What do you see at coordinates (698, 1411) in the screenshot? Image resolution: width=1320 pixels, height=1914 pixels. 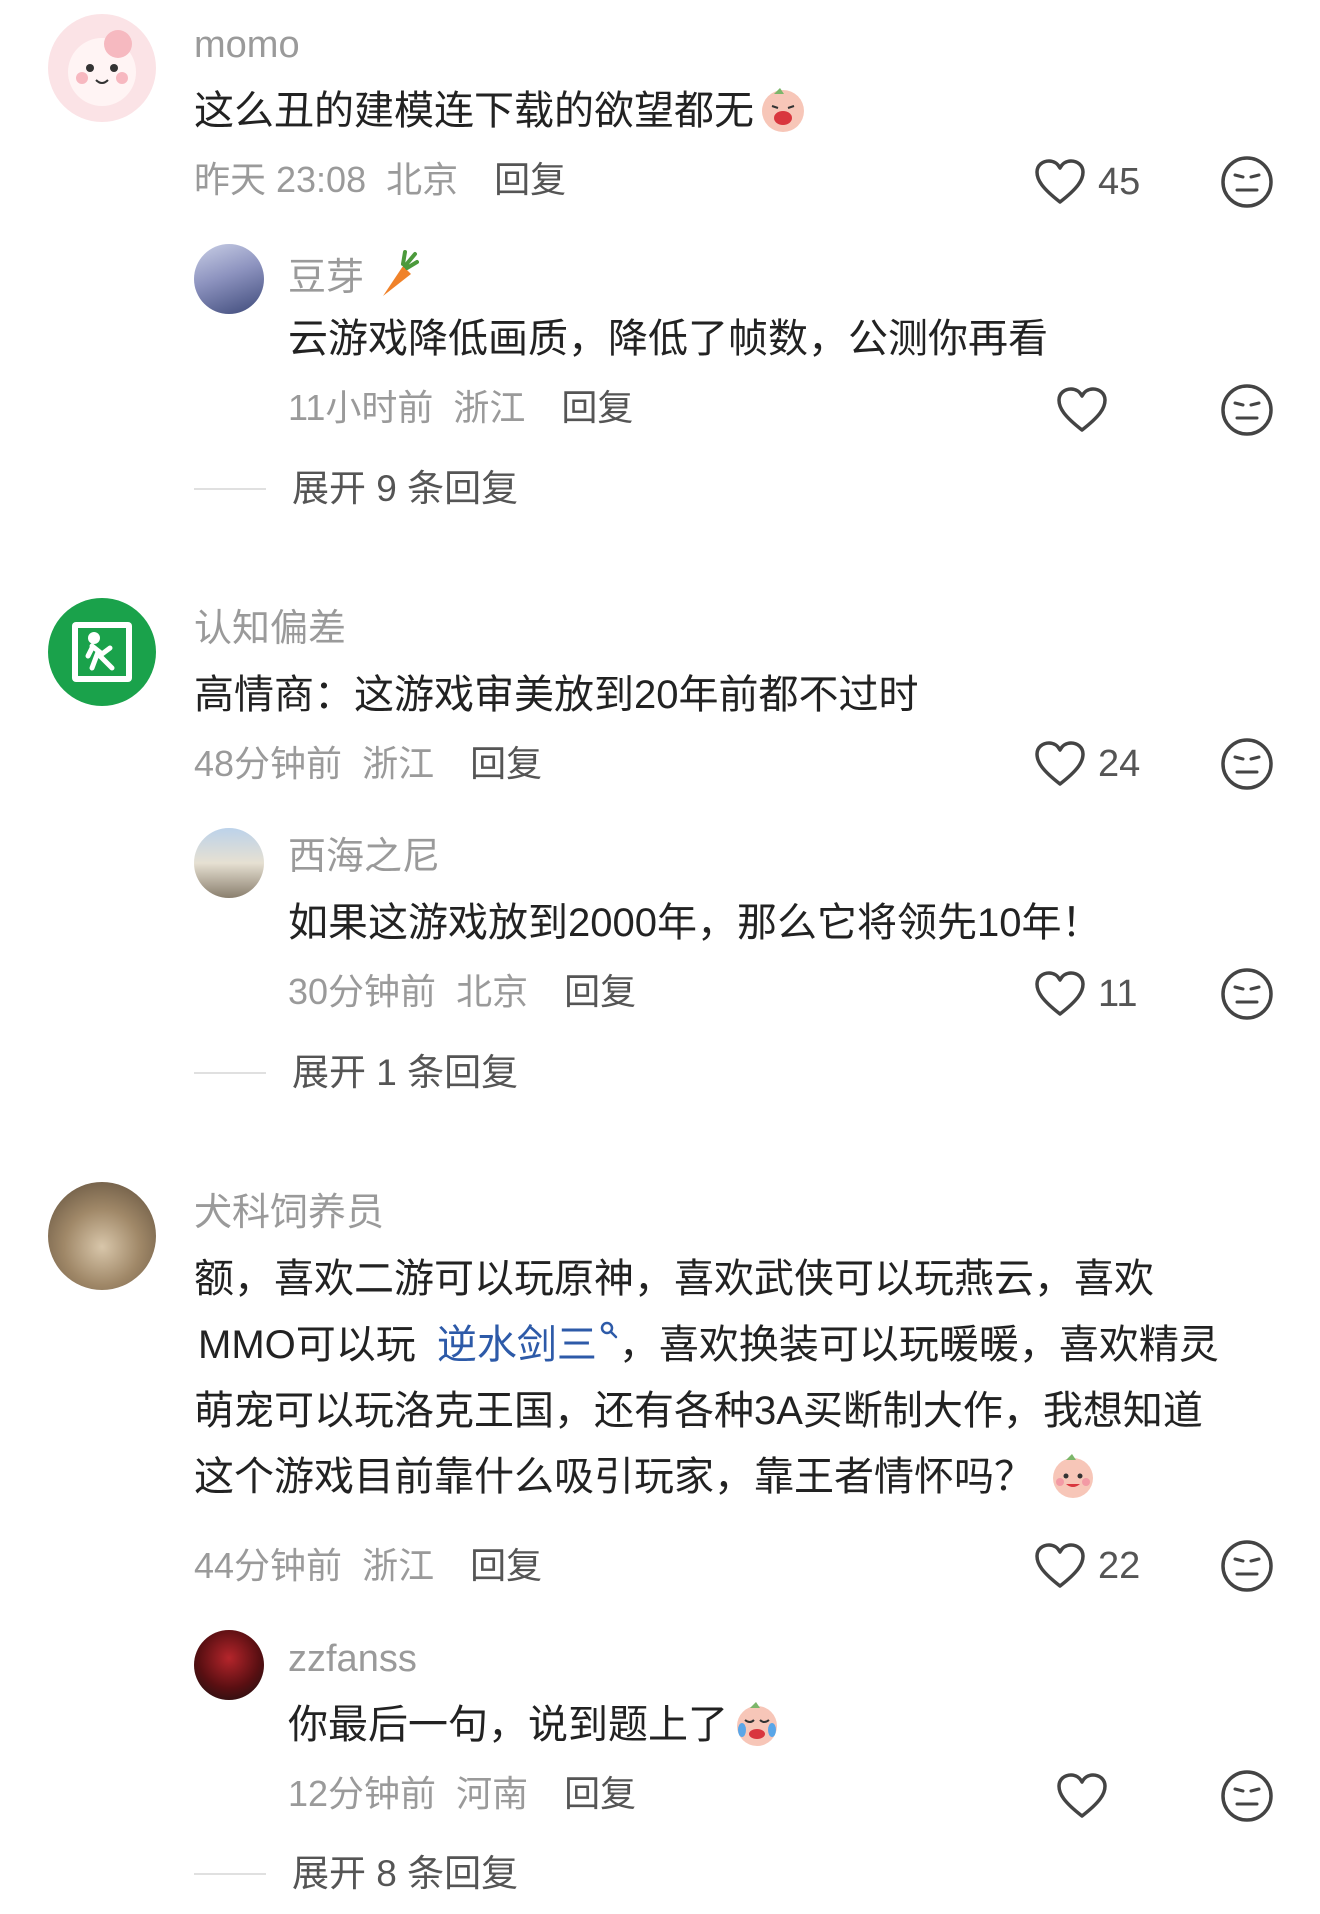 I see `comment-text-line: 萌宠可以玩洛克王国，还有各种3A买断制大作，我想知道` at bounding box center [698, 1411].